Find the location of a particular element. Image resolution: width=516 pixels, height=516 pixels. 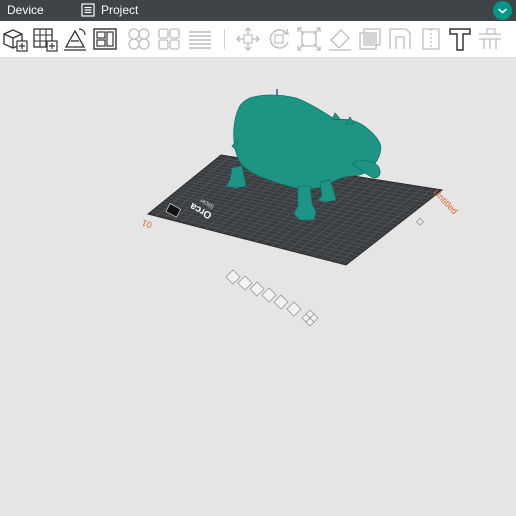

measure-button is located at coordinates (400, 39).